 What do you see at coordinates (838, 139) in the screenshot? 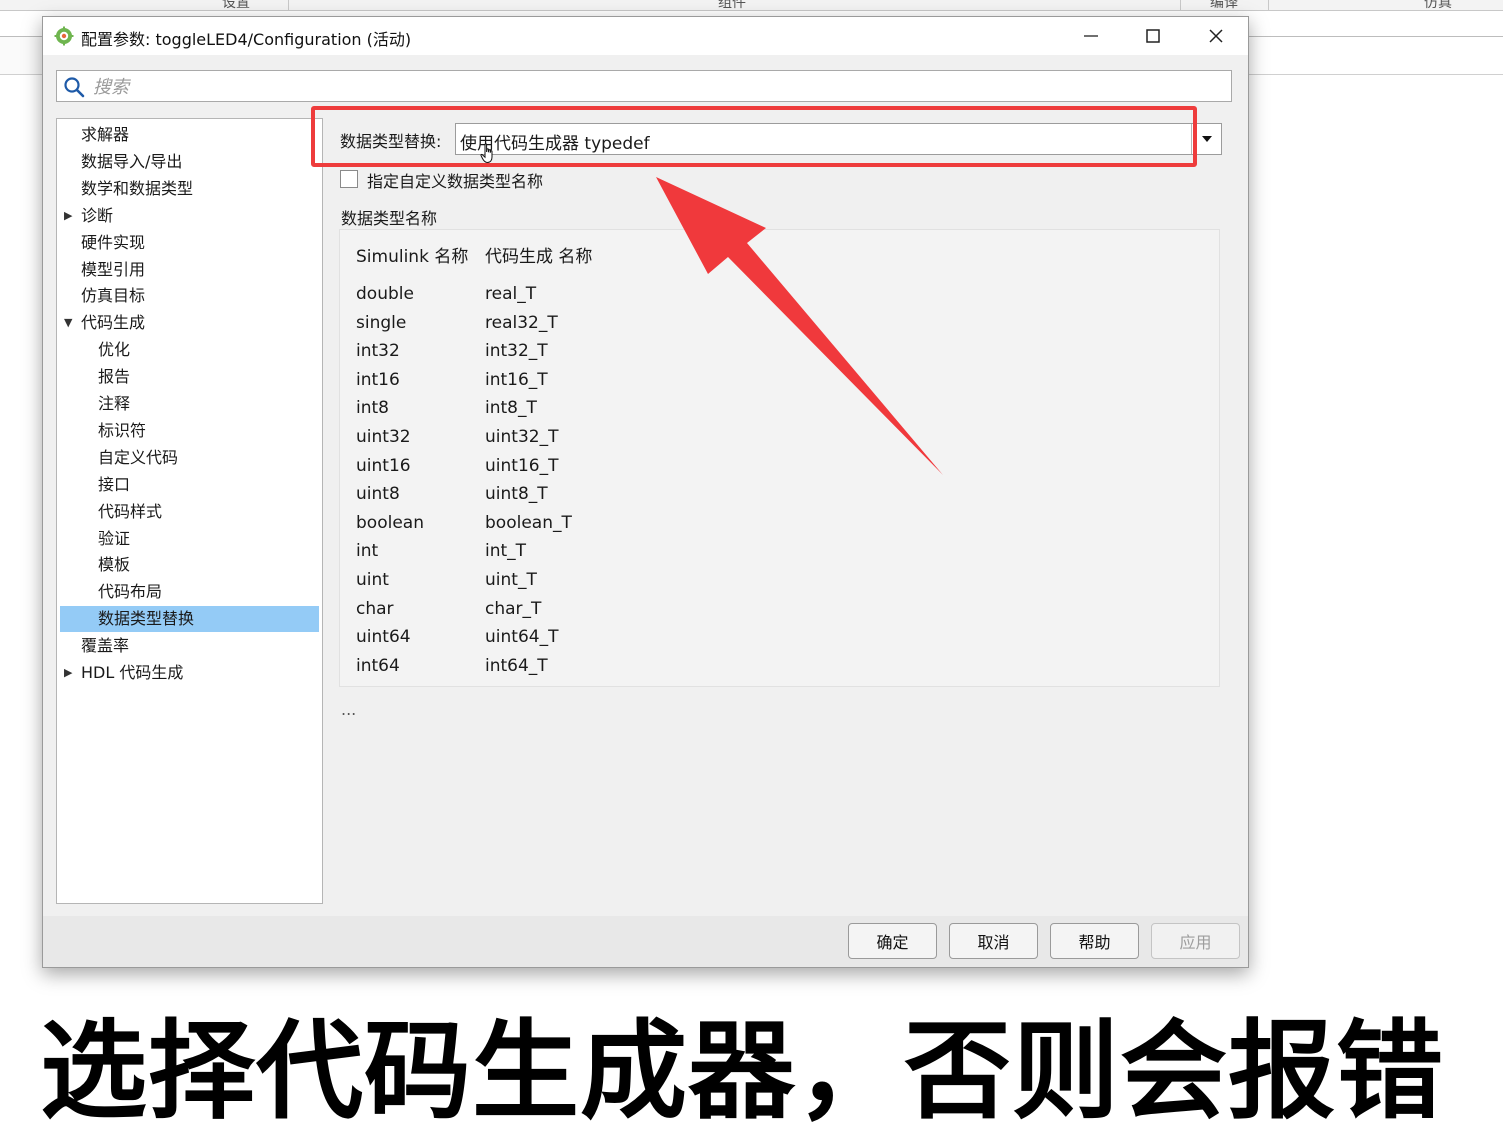
I see `replace-data-types-dropdown: 使用代码生成器 typedef` at bounding box center [838, 139].